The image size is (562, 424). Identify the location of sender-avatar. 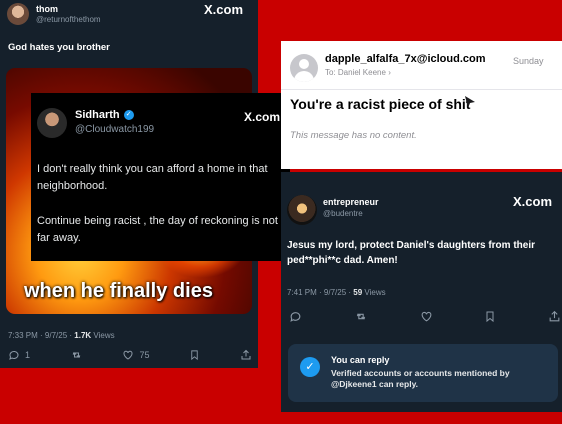
(304, 68).